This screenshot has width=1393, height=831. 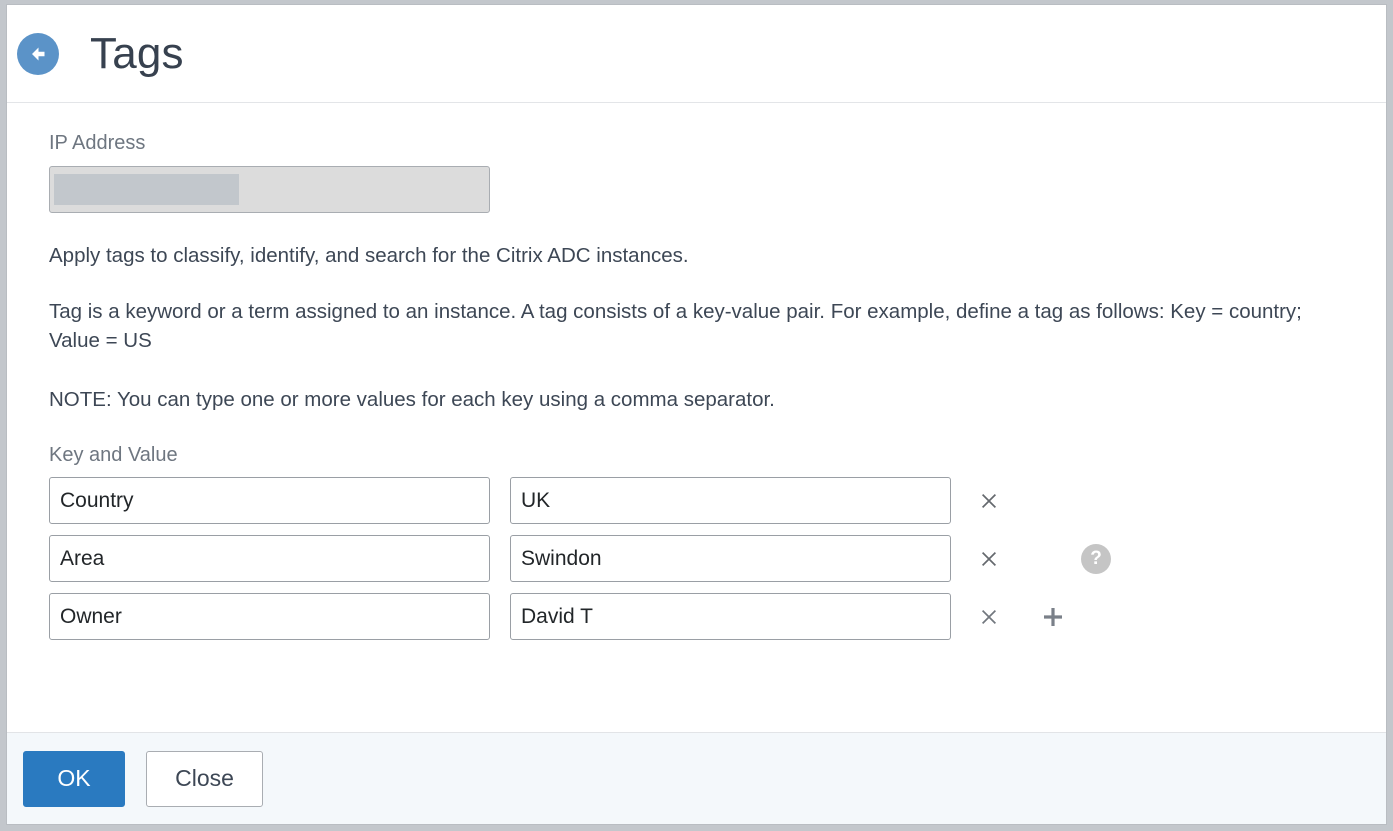 What do you see at coordinates (113, 455) in the screenshot?
I see `key-and-value-label: Key and Value` at bounding box center [113, 455].